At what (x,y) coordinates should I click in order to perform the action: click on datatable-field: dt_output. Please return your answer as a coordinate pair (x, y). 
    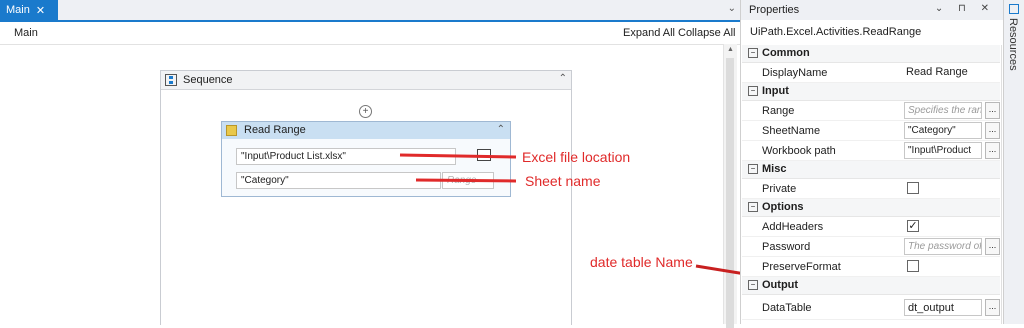
    Looking at the image, I should click on (943, 307).